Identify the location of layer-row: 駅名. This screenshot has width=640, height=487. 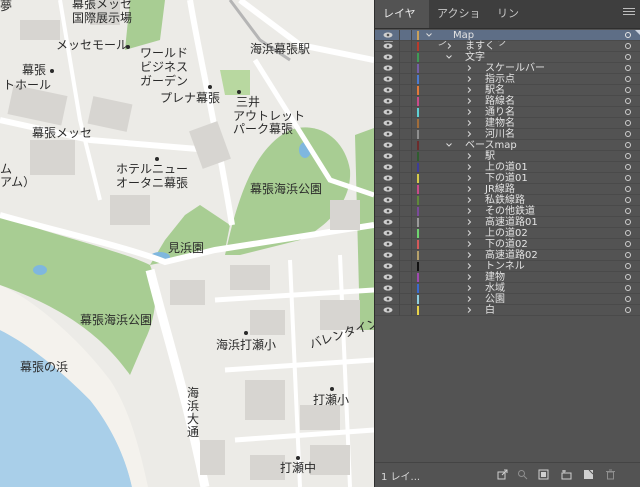
(507, 90).